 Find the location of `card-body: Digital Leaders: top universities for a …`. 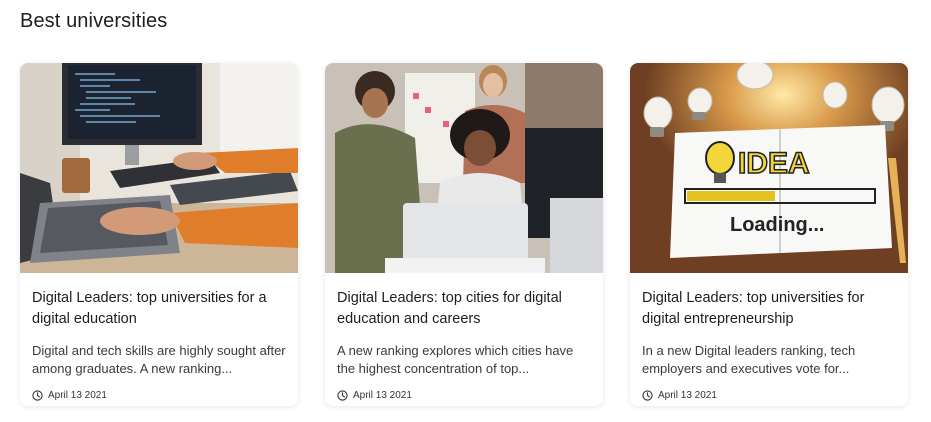

card-body: Digital Leaders: top universities for a … is located at coordinates (159, 337).